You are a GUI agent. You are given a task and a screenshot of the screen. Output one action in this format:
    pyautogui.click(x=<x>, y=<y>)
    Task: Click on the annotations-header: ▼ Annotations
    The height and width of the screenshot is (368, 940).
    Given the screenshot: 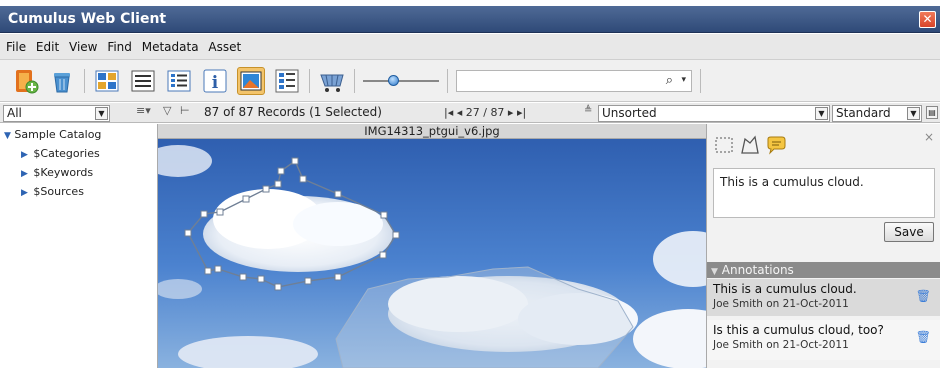 What is the action you would take?
    pyautogui.click(x=823, y=270)
    